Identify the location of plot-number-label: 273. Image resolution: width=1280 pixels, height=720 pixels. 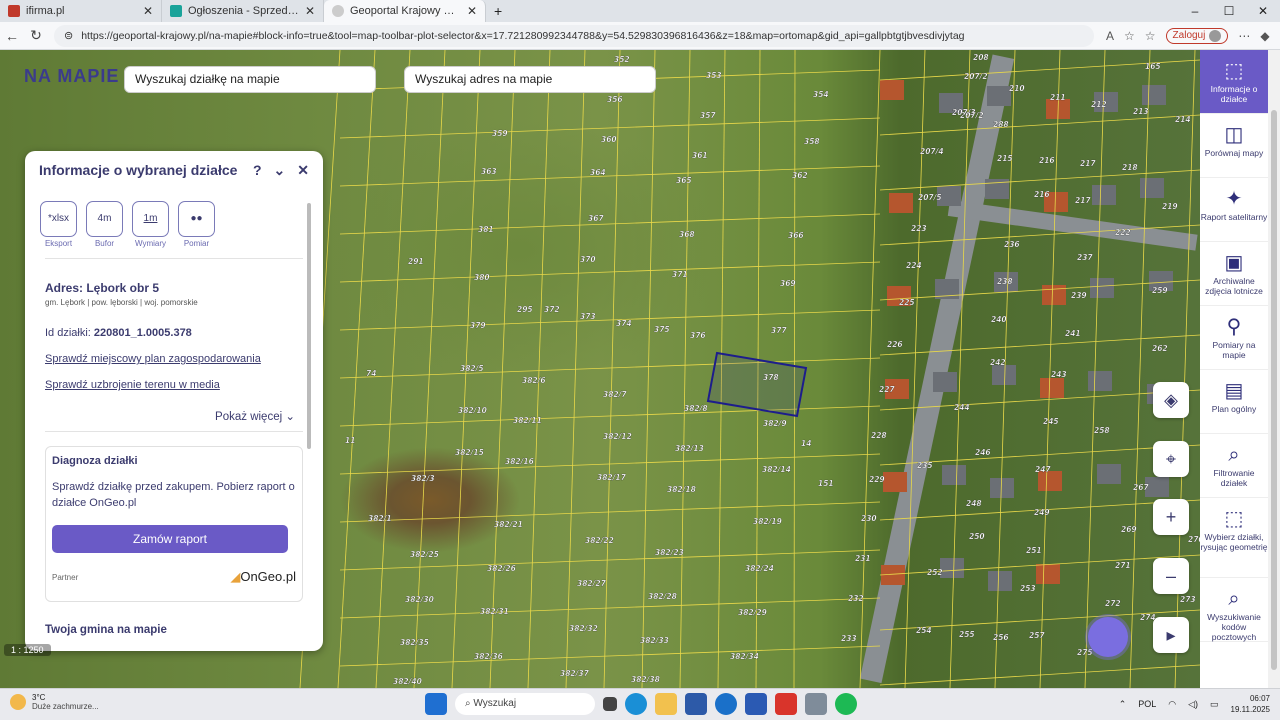
(1188, 599).